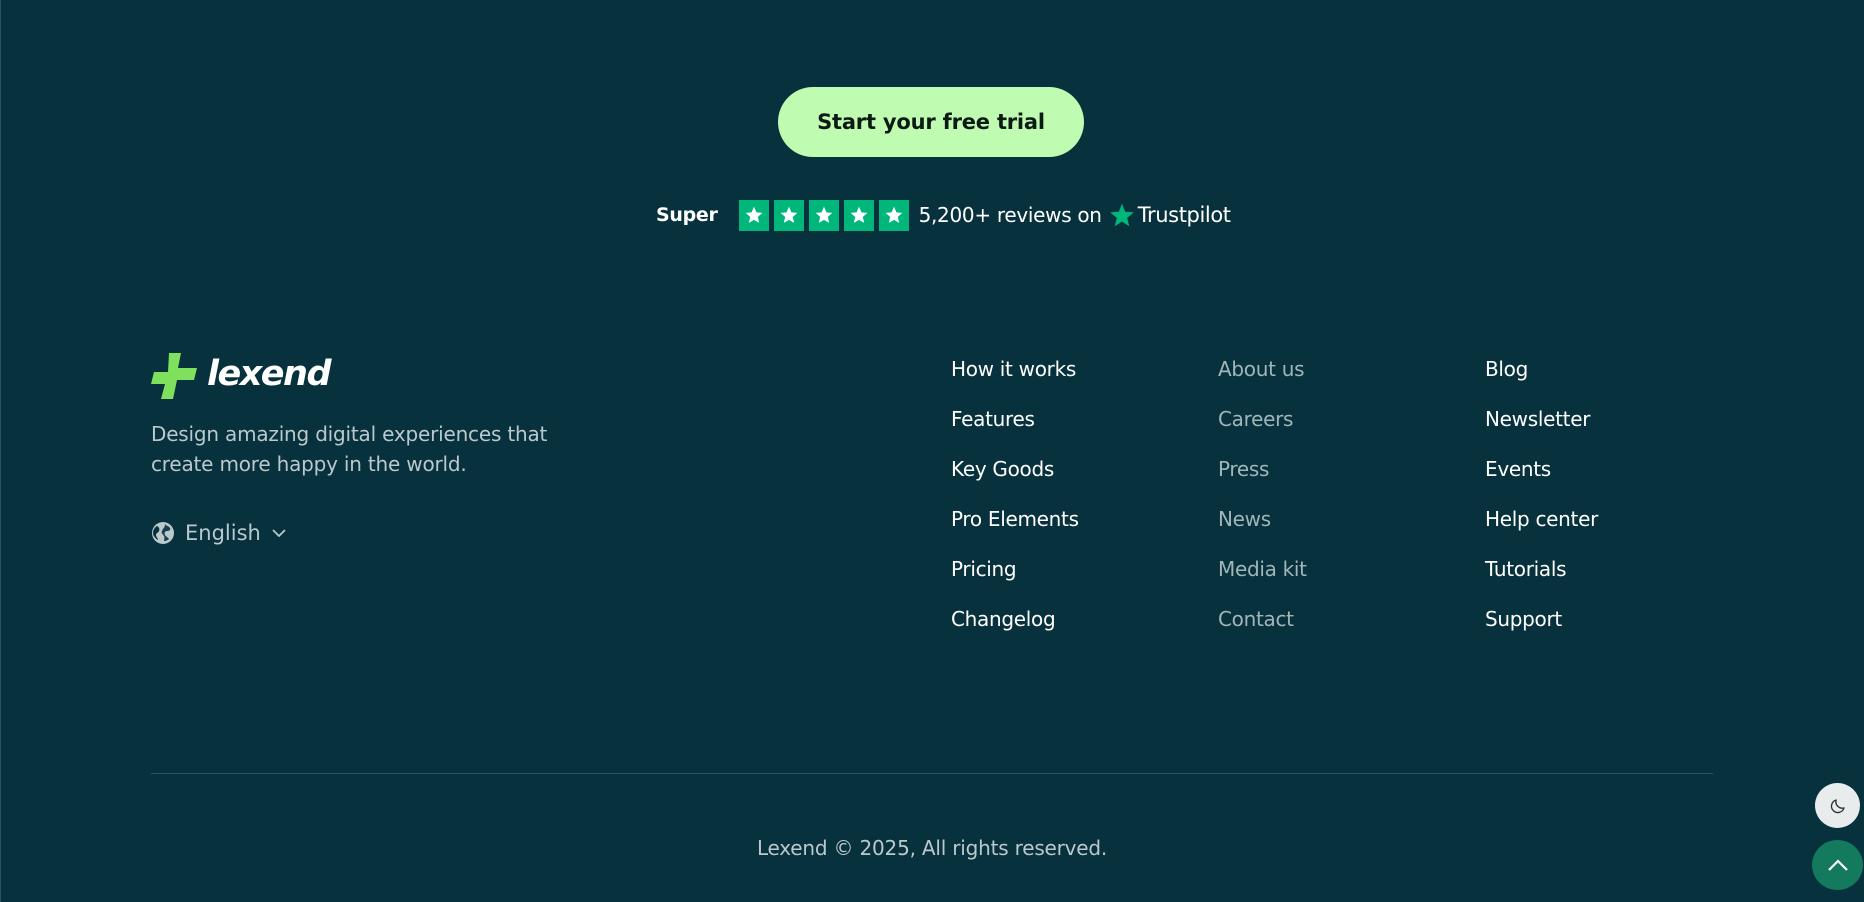 The height and width of the screenshot is (902, 1864). What do you see at coordinates (1015, 629) in the screenshot?
I see `footer-link-changelog: Changelog` at bounding box center [1015, 629].